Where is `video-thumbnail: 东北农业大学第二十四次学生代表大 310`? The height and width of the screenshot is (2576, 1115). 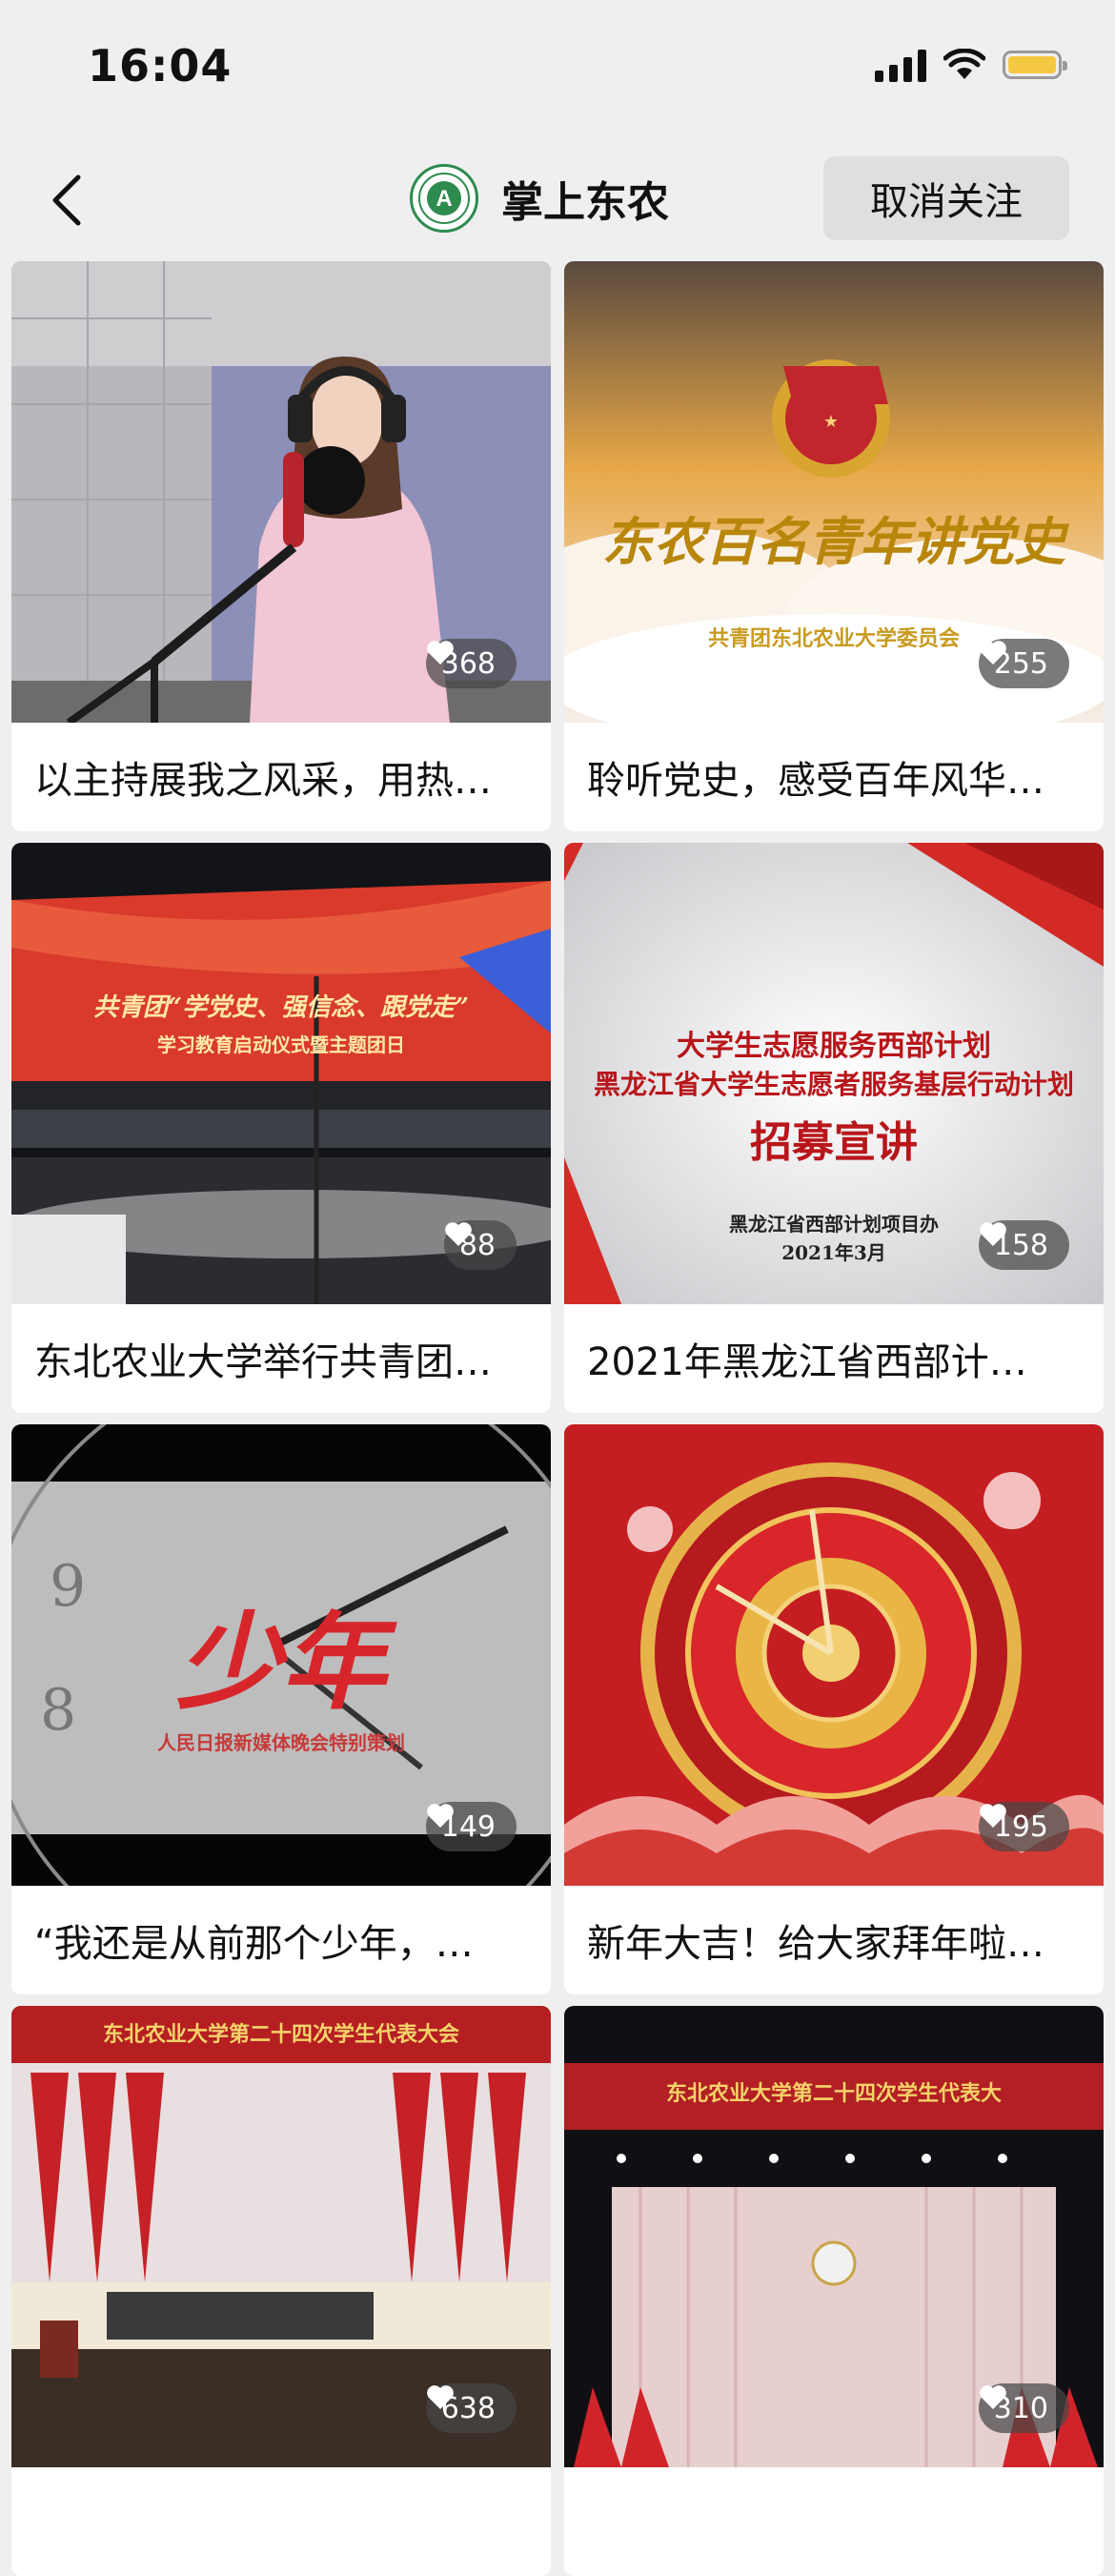
video-thumbnail: 东北农业大学第二十四次学生代表大 310 is located at coordinates (834, 2236).